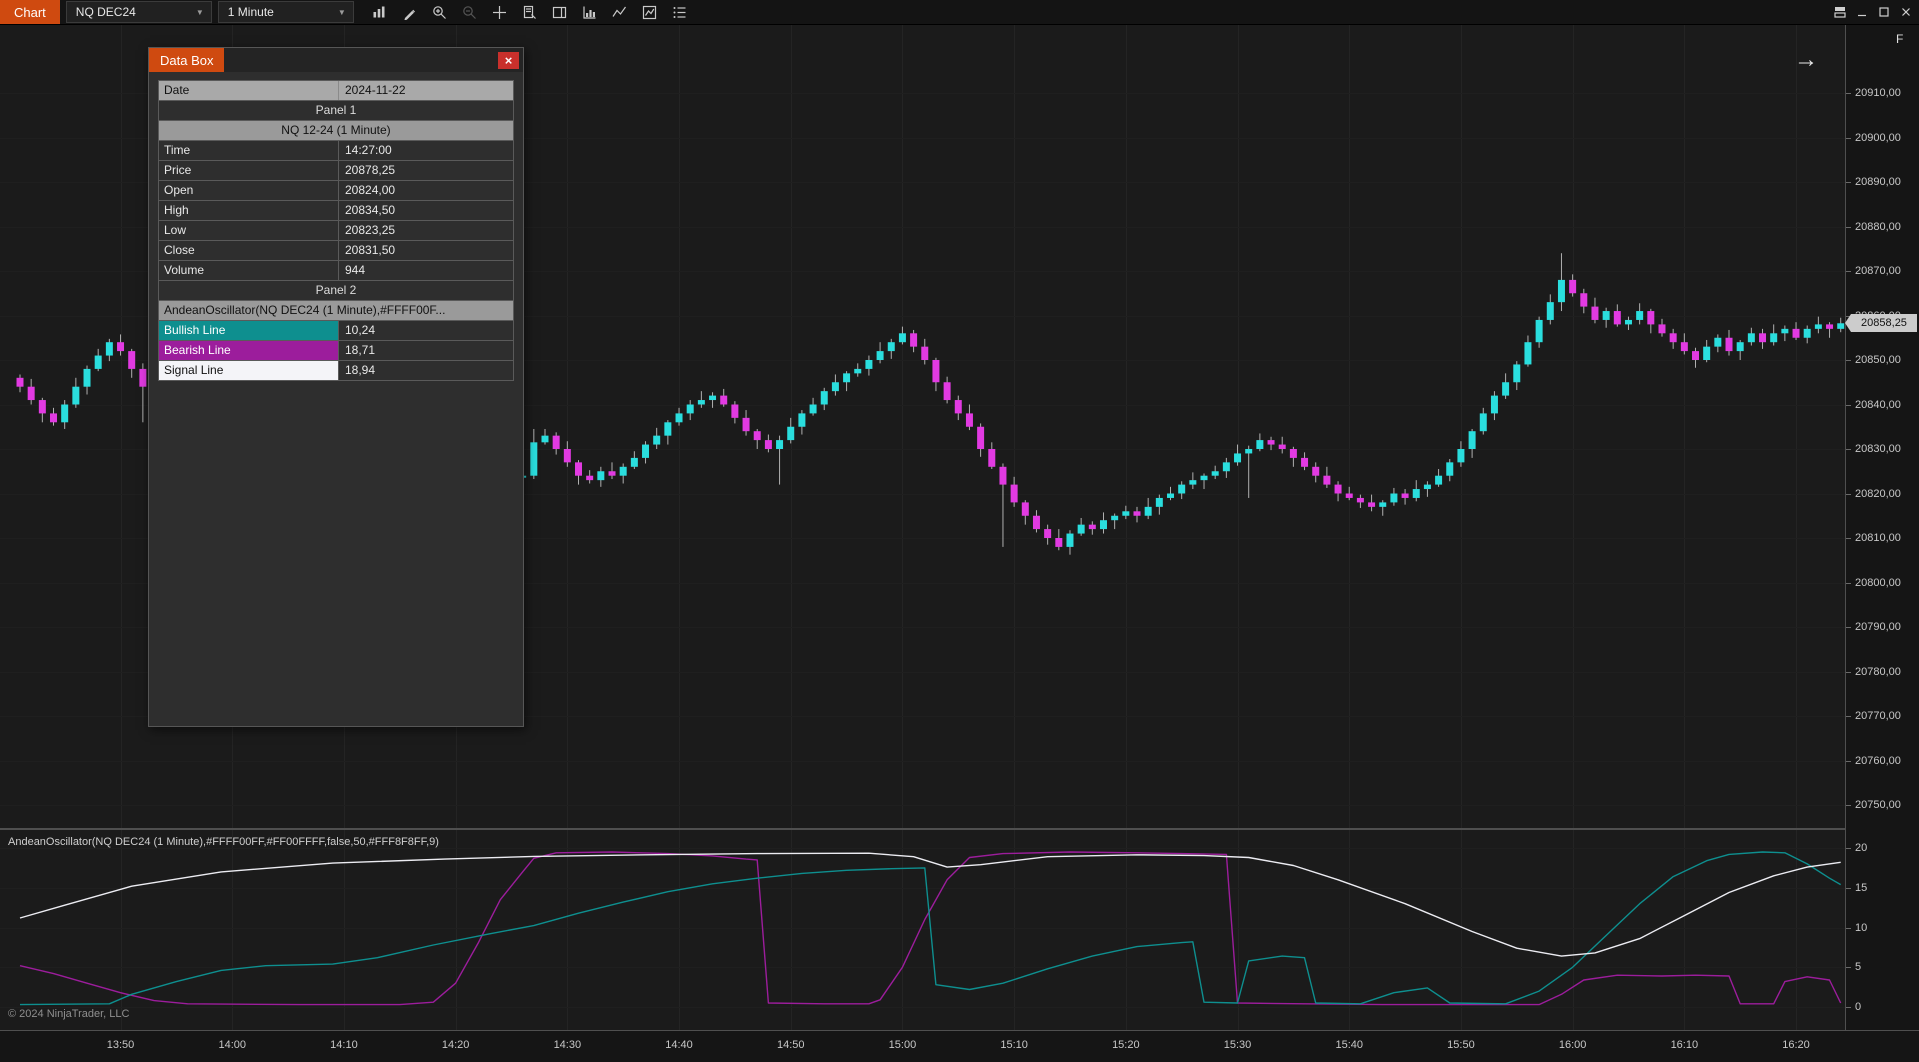 Image resolution: width=1919 pixels, height=1062 pixels. I want to click on price-axis-label: 20800,00, so click(1873, 582).